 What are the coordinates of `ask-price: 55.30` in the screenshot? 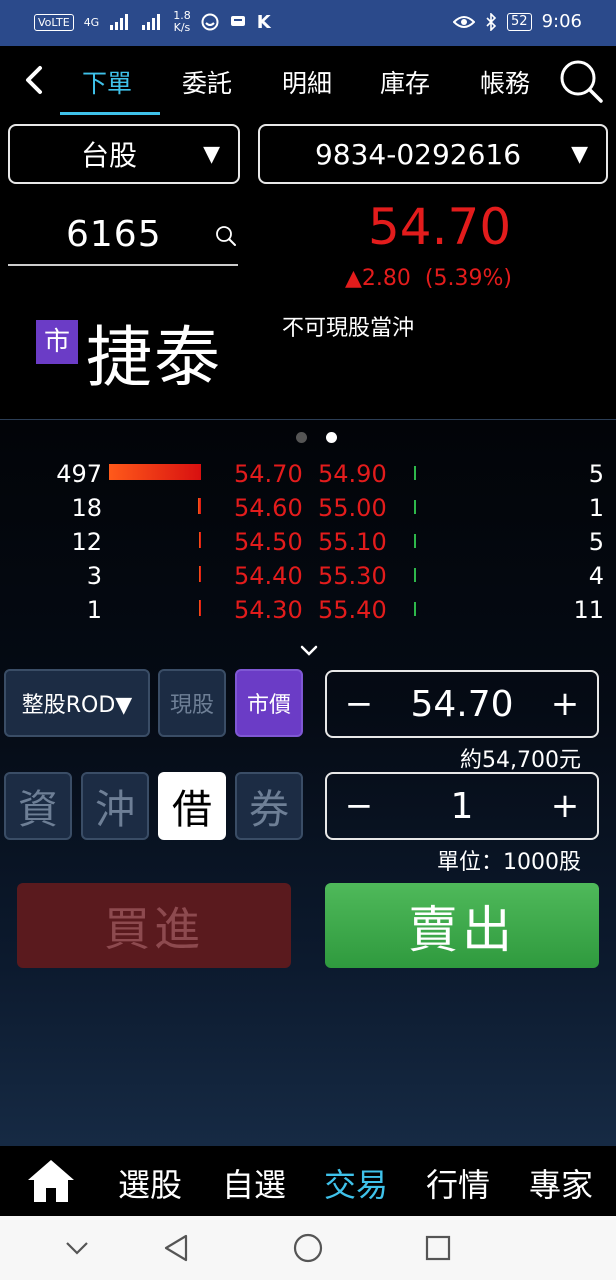 It's located at (352, 576).